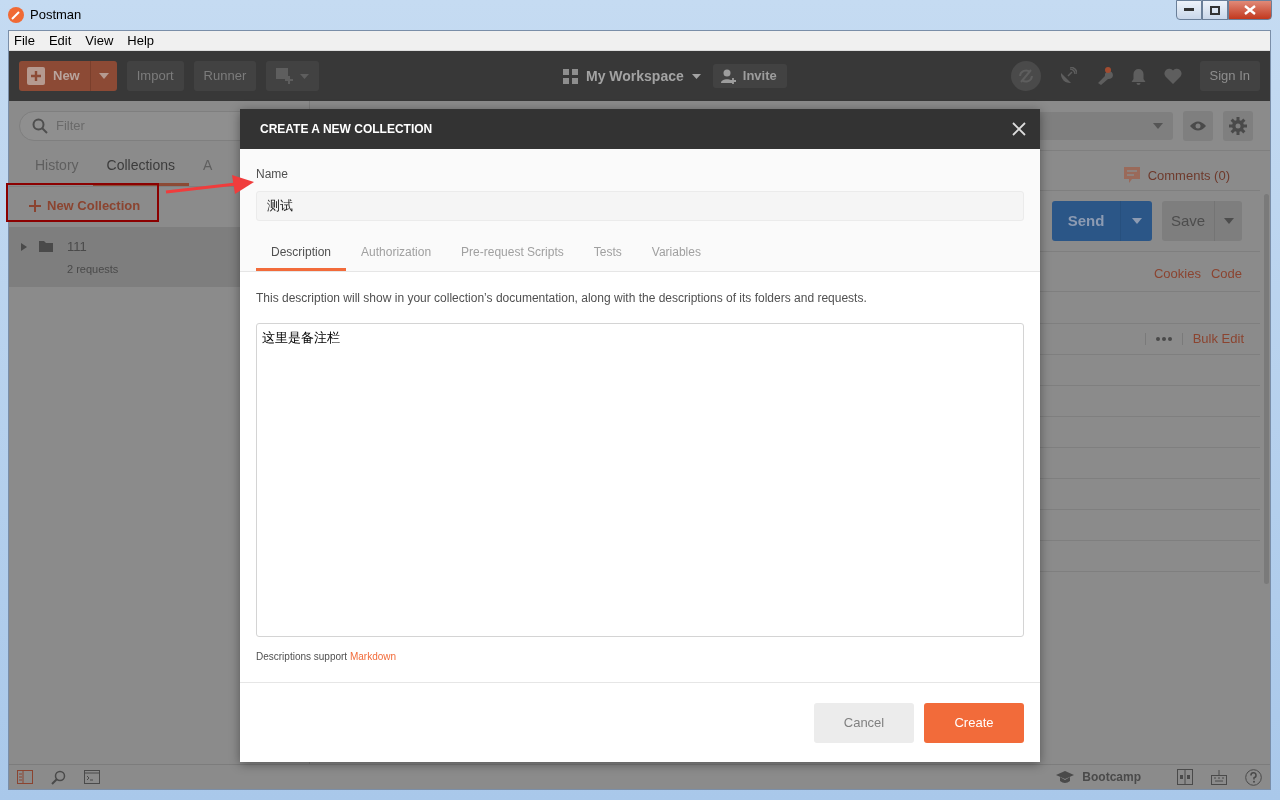 The height and width of the screenshot is (800, 1280). Describe the element at coordinates (25, 777) in the screenshot. I see `sidebar-toggle-icon` at that location.